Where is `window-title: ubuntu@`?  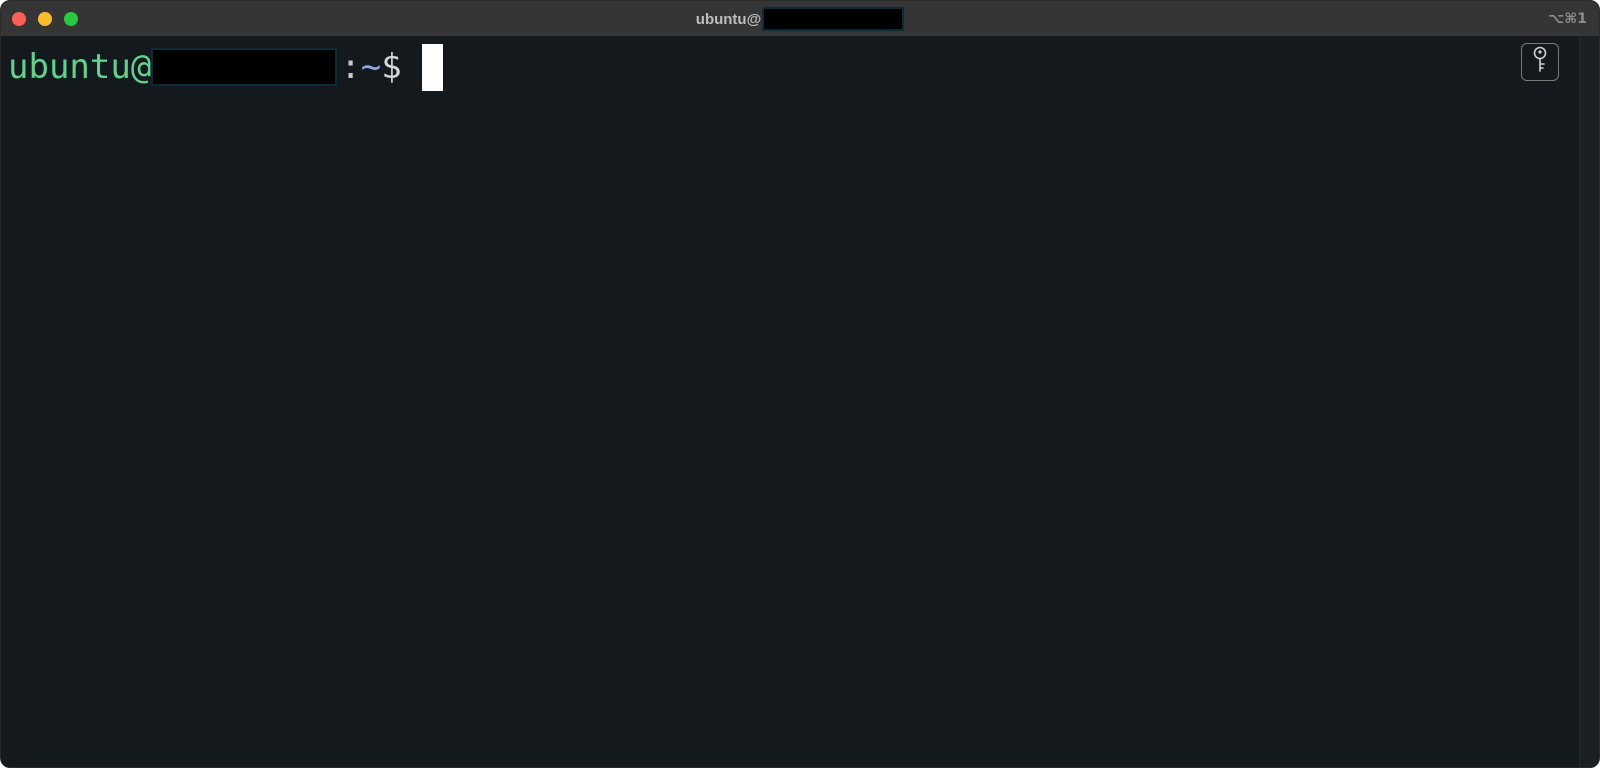
window-title: ubuntu@ is located at coordinates (800, 19).